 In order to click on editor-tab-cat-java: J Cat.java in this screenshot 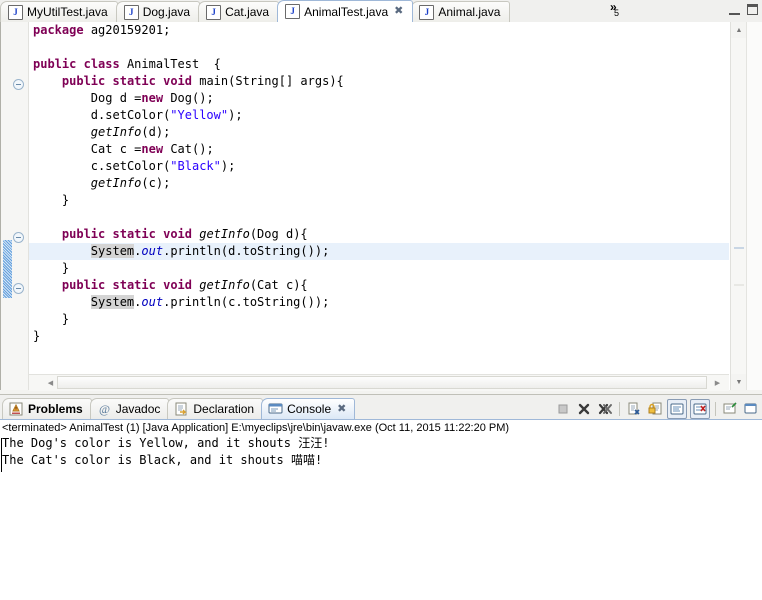, I will do `click(239, 11)`.